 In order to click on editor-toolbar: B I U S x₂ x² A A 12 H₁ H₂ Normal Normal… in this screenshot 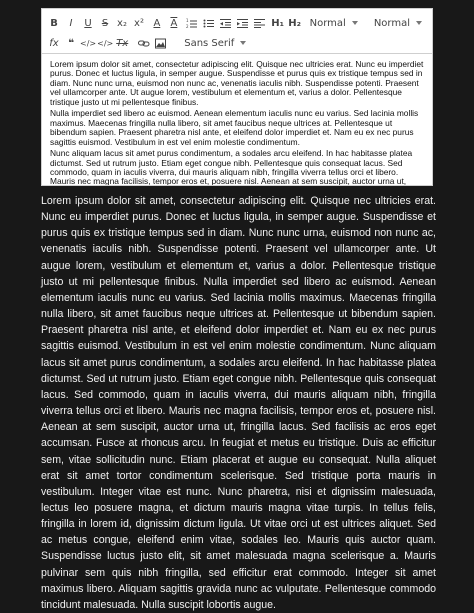, I will do `click(237, 31)`.